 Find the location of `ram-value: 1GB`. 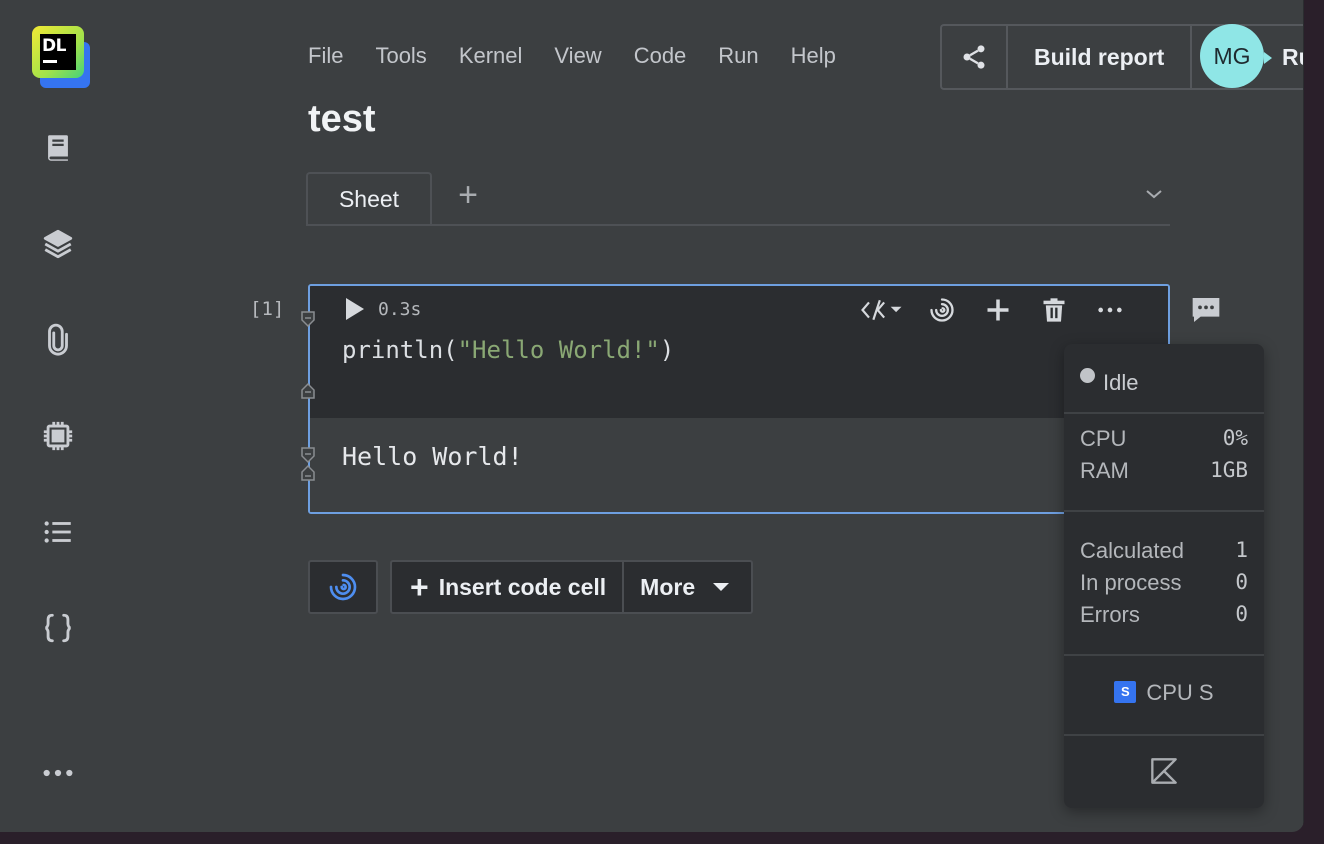

ram-value: 1GB is located at coordinates (1229, 470).